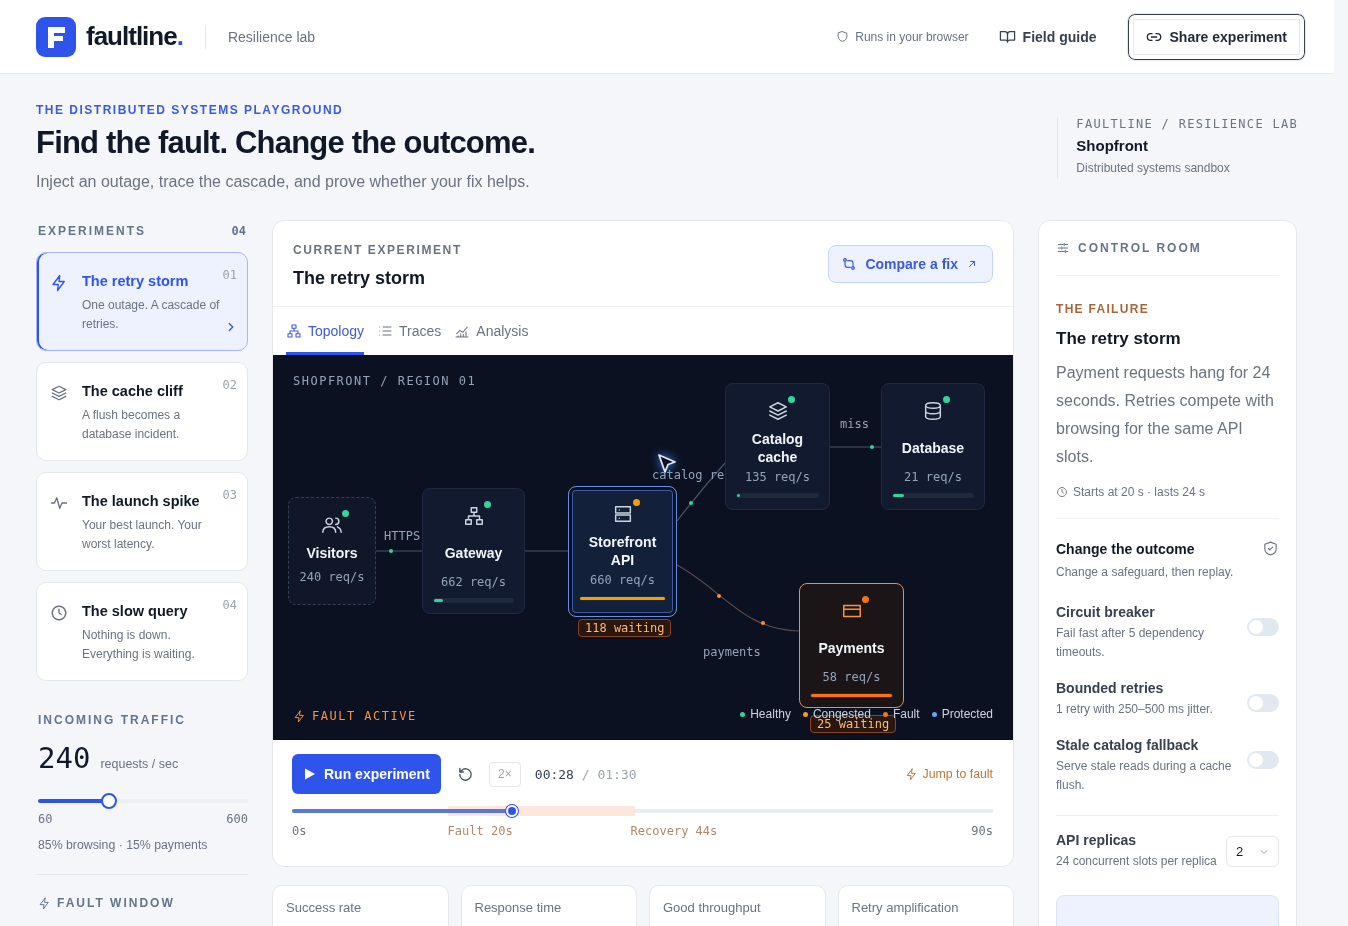 This screenshot has width=1348, height=926. What do you see at coordinates (854, 424) in the screenshot?
I see `connector-label: miss` at bounding box center [854, 424].